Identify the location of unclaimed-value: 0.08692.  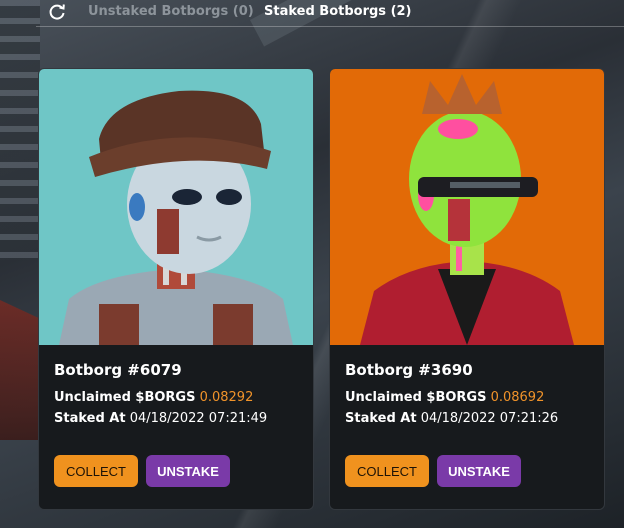
(517, 397).